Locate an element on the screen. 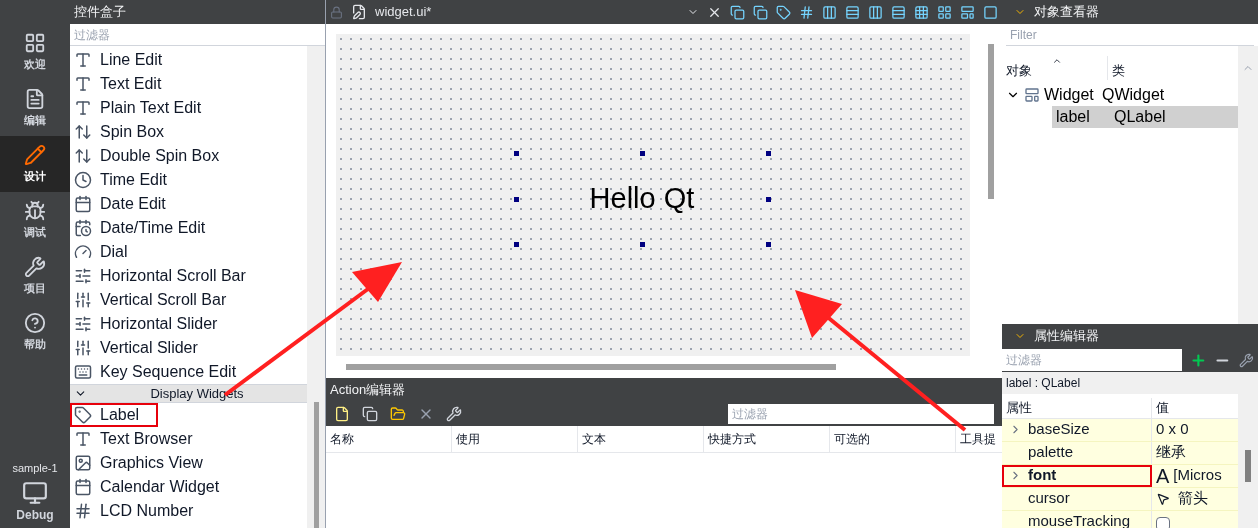 The height and width of the screenshot is (528, 1258). widget-list-item: Horizontal Scroll Bar is located at coordinates (188, 276).